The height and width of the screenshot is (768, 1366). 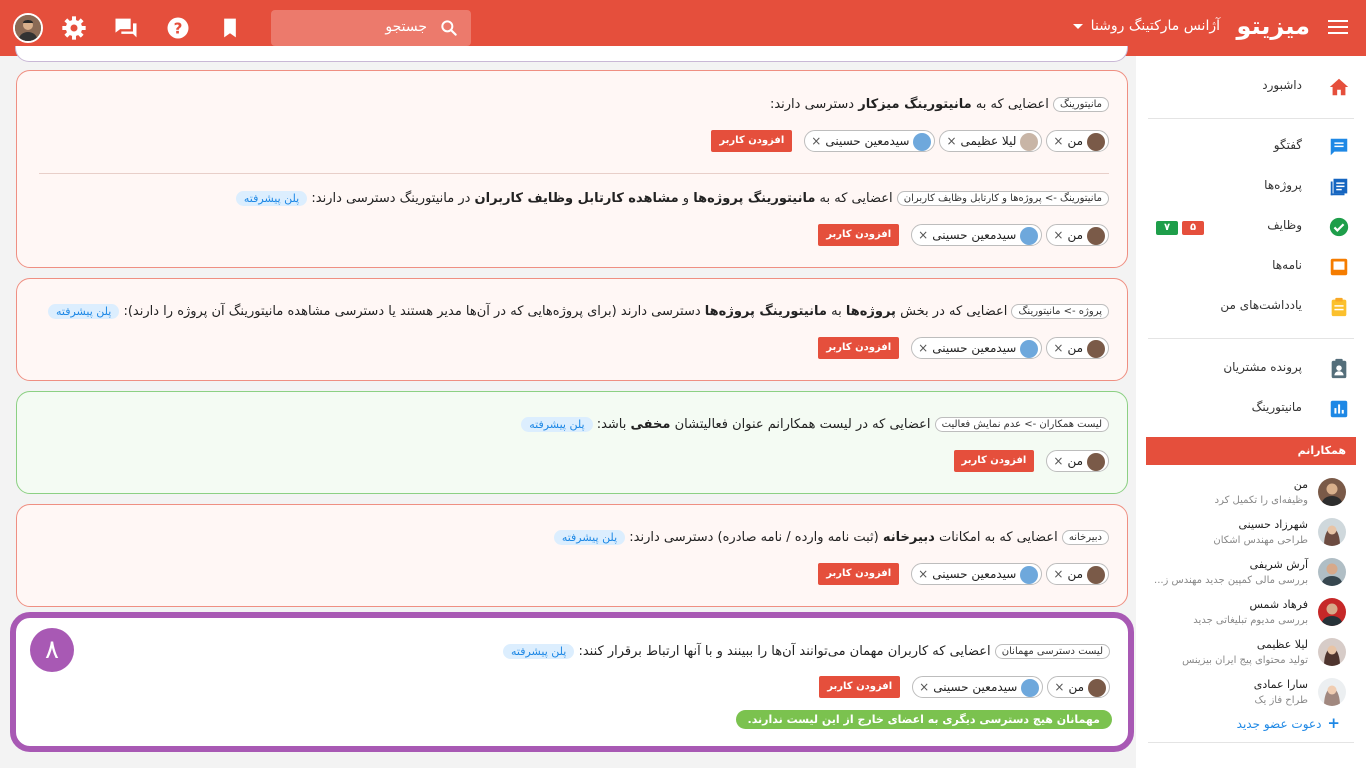 I want to click on sidebar-item-letters: نامه‌ها, so click(x=1251, y=266).